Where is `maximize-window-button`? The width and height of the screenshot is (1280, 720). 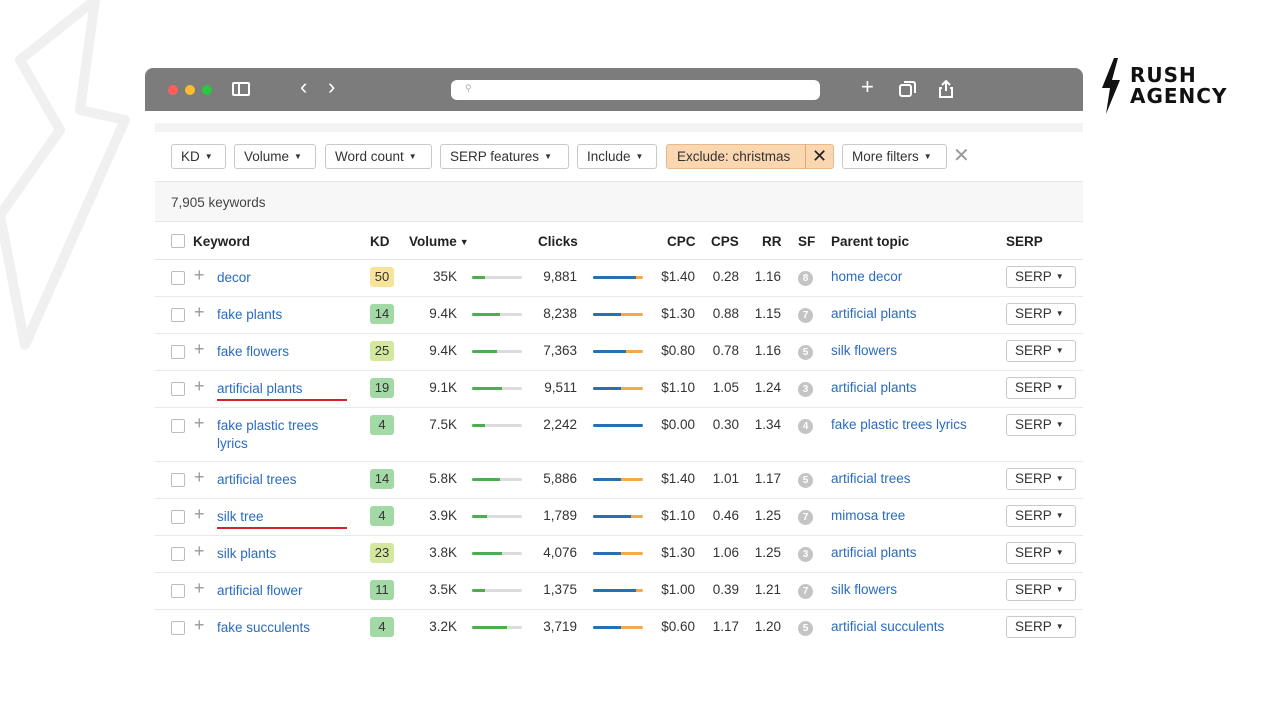 maximize-window-button is located at coordinates (207, 90).